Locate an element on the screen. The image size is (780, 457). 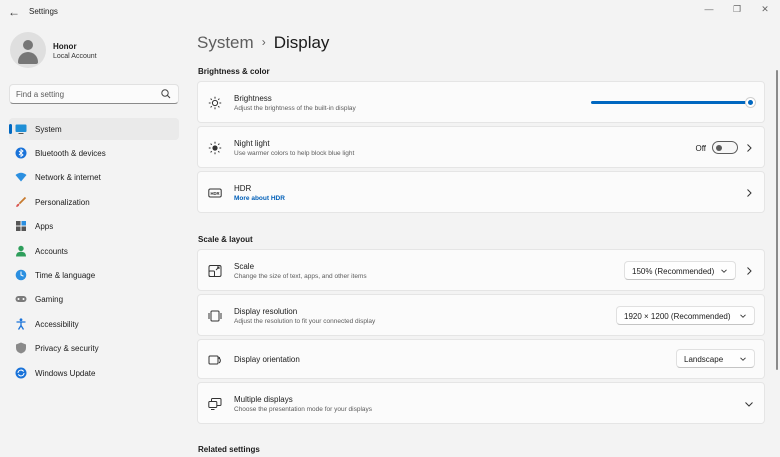
section-title-related-settings: Related settings is located at coordinates (229, 449).